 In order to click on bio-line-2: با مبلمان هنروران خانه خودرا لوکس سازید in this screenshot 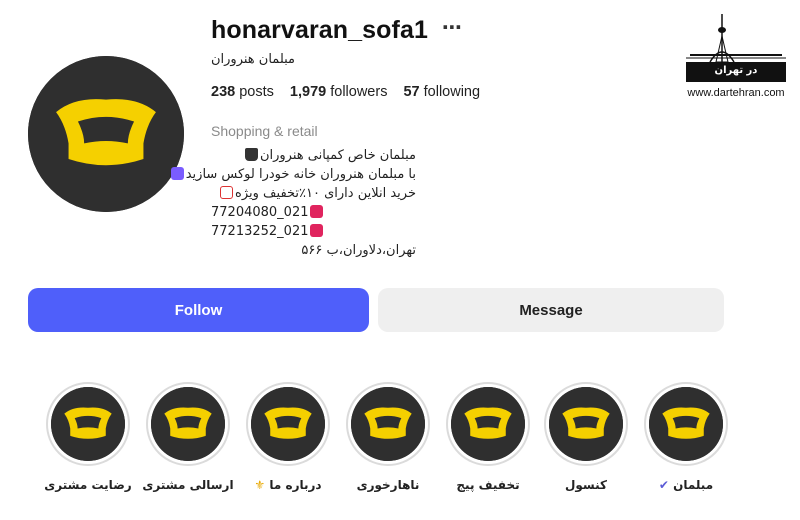, I will do `click(293, 174)`.